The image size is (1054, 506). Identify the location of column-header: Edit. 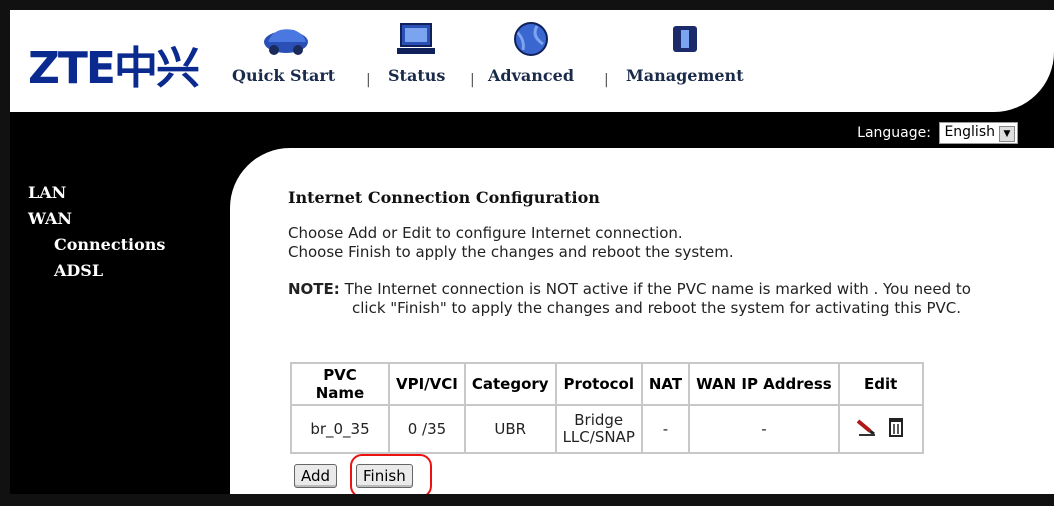
(880, 384).